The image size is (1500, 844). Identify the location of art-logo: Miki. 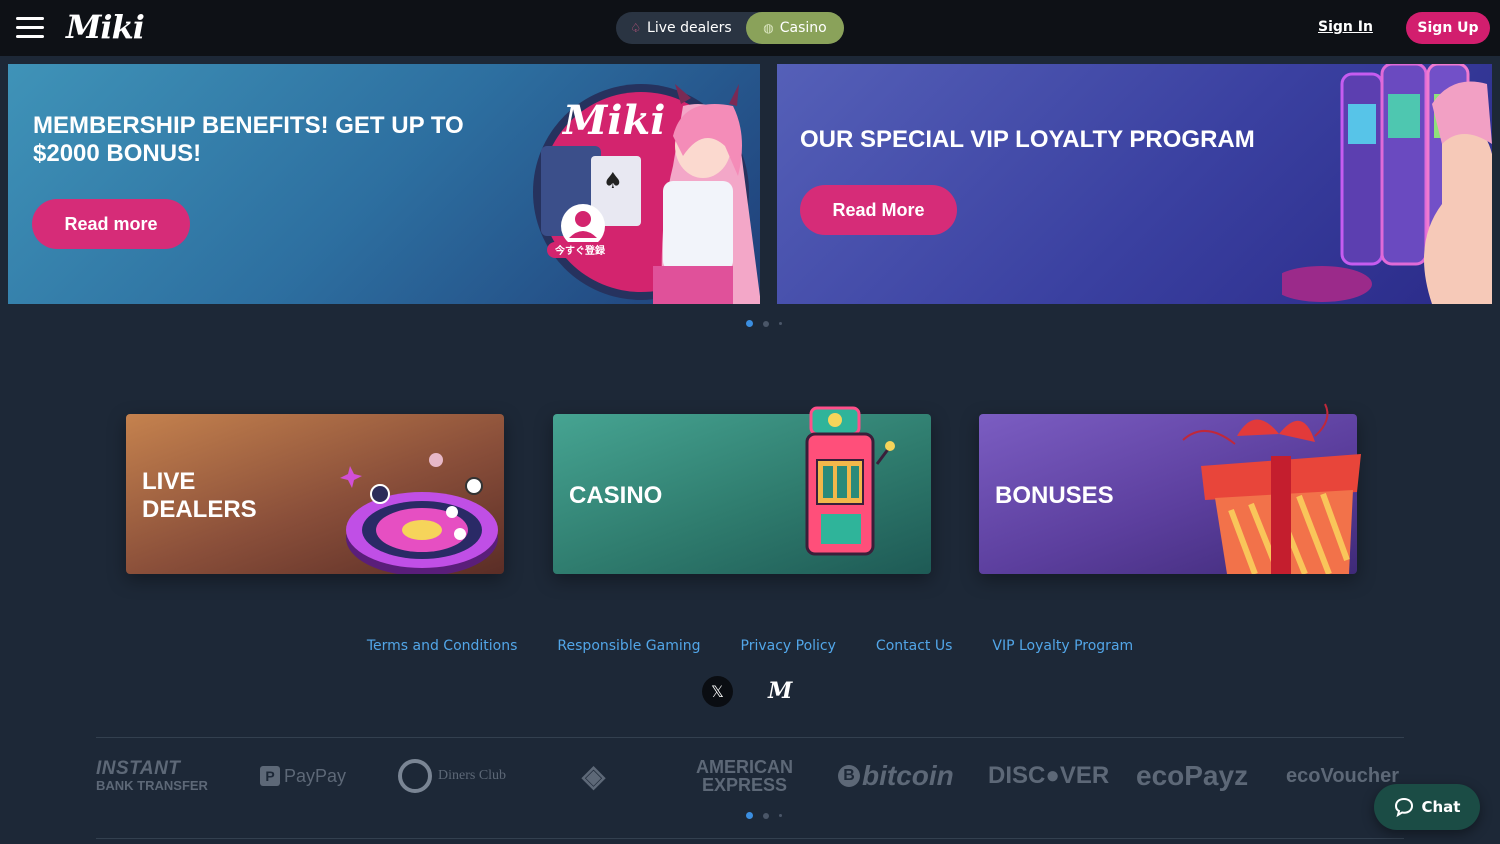
(613, 120).